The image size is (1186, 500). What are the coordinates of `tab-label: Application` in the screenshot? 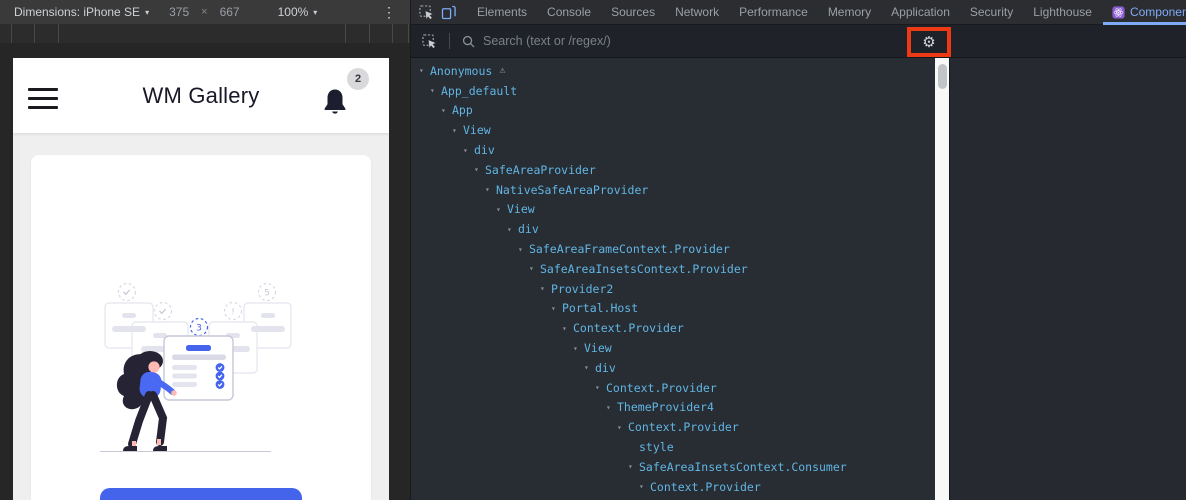 It's located at (920, 12).